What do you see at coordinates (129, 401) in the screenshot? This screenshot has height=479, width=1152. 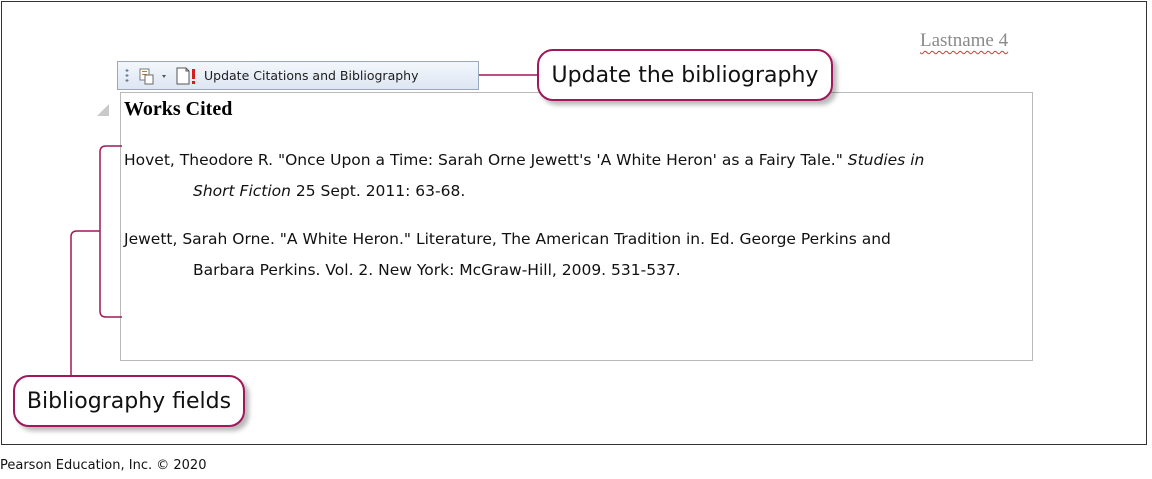 I see `bibliography-fields-callout: Bibliography fields` at bounding box center [129, 401].